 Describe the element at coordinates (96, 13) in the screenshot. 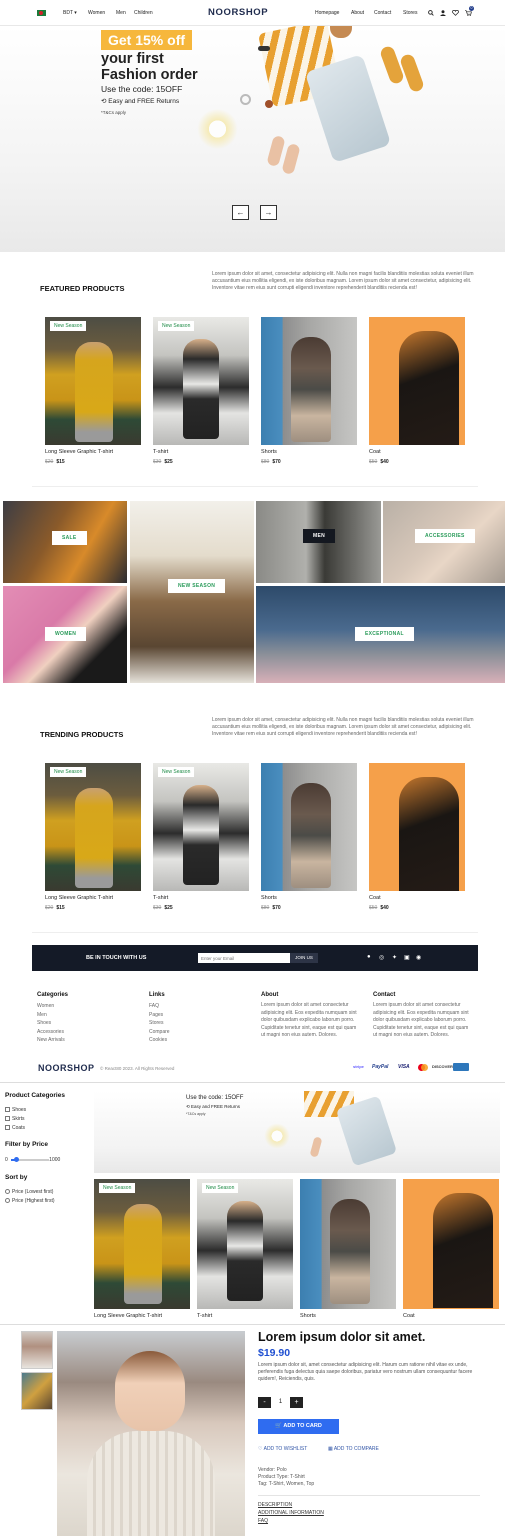

I see `nav-women: Women` at that location.